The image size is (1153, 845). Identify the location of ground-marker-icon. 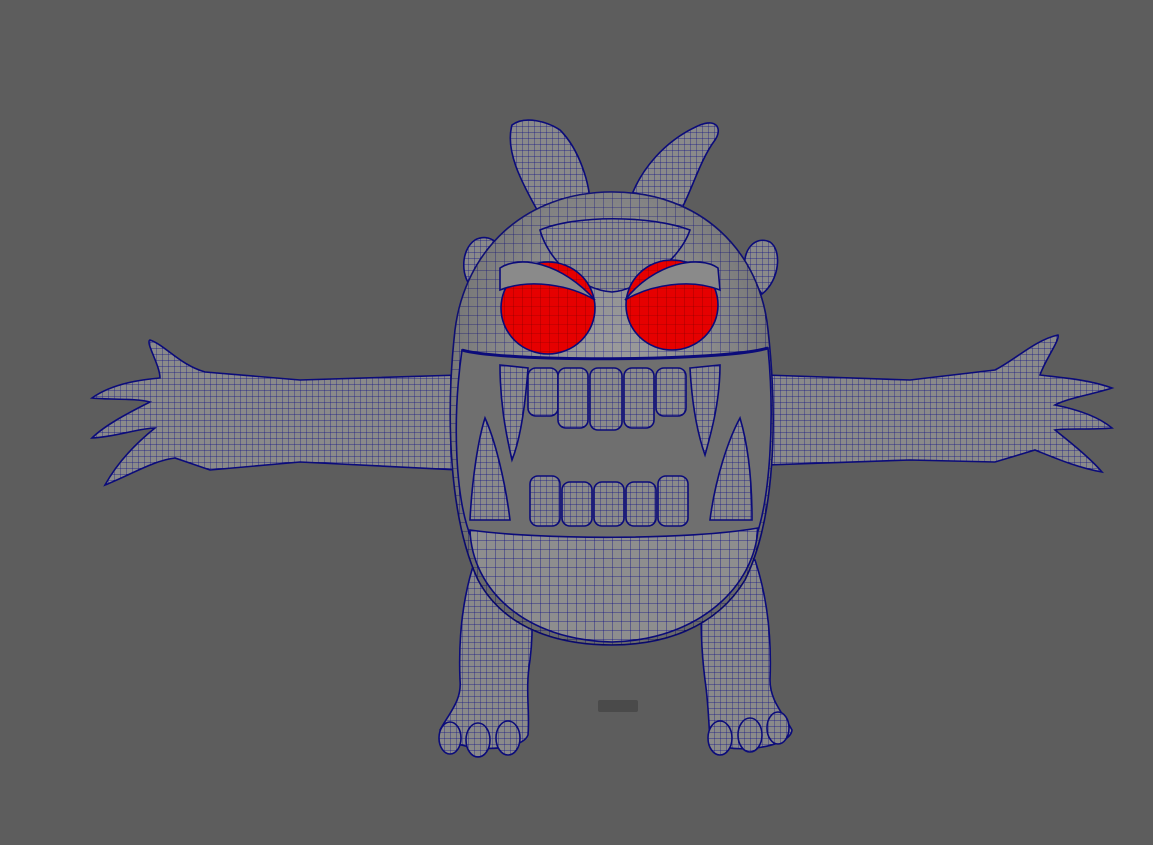
(618, 706).